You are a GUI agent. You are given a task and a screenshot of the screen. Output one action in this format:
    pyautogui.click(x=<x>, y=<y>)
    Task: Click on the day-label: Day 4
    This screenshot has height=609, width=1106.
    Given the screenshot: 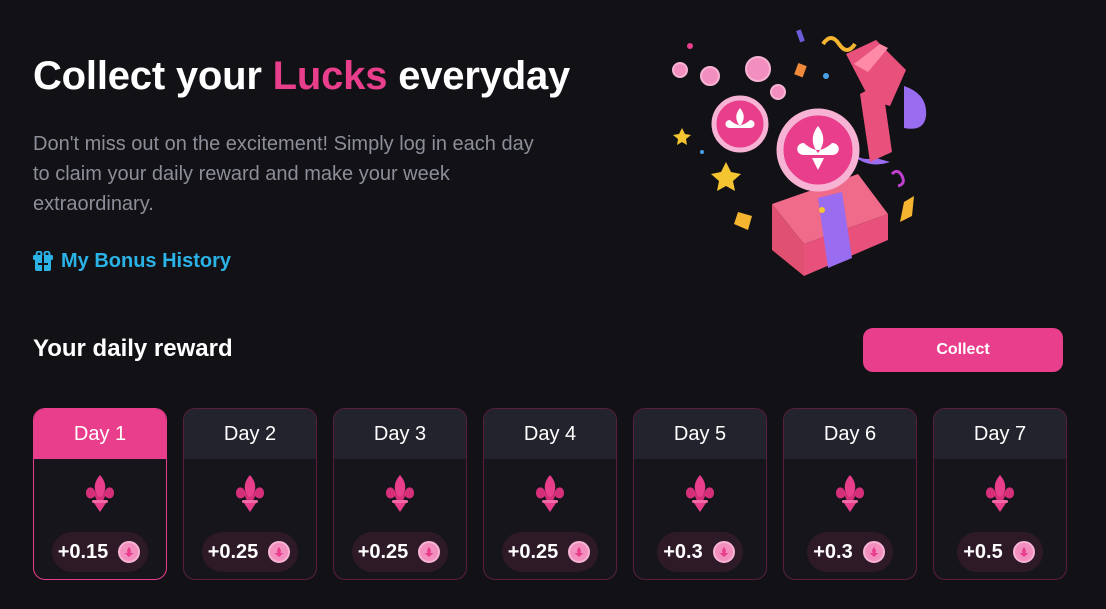 What is the action you would take?
    pyautogui.click(x=550, y=434)
    